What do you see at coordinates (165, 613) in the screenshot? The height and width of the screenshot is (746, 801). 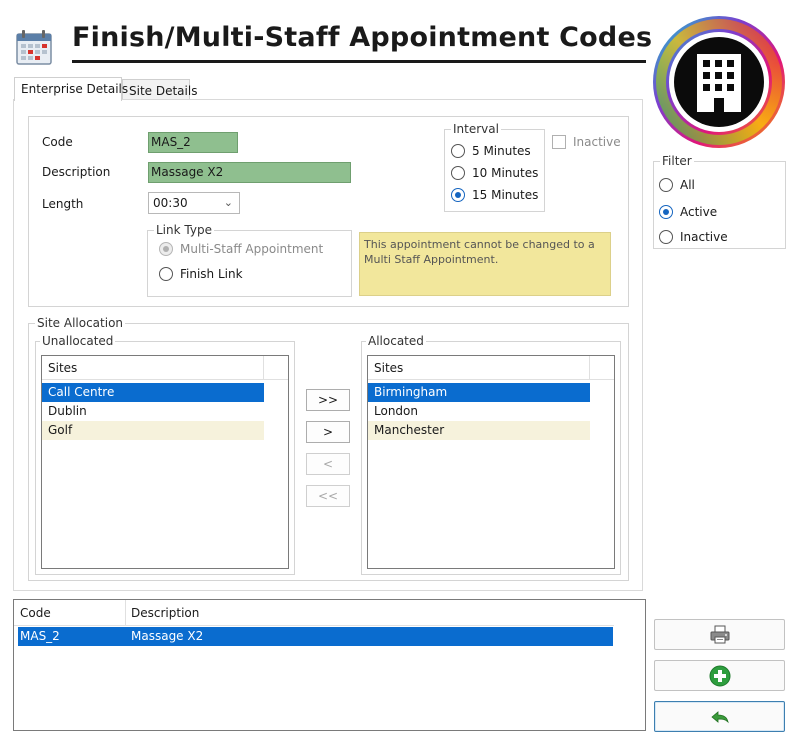 I see `column-header-description: Description` at bounding box center [165, 613].